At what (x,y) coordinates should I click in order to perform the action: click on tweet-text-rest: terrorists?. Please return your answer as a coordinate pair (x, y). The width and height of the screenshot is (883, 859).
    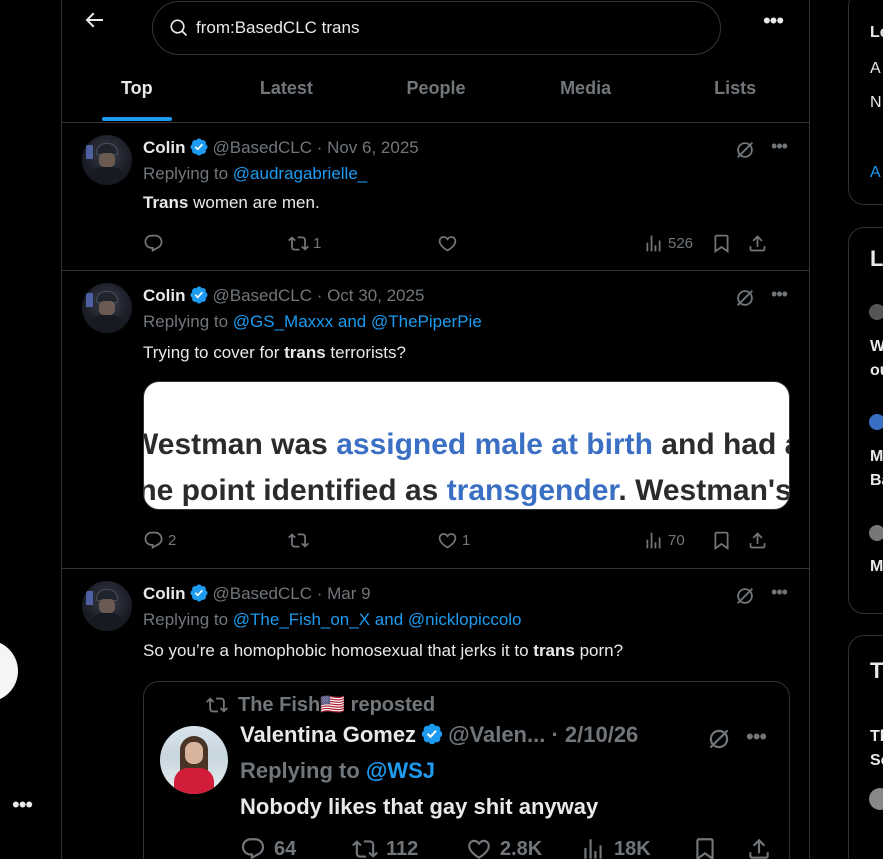
    Looking at the image, I should click on (365, 352).